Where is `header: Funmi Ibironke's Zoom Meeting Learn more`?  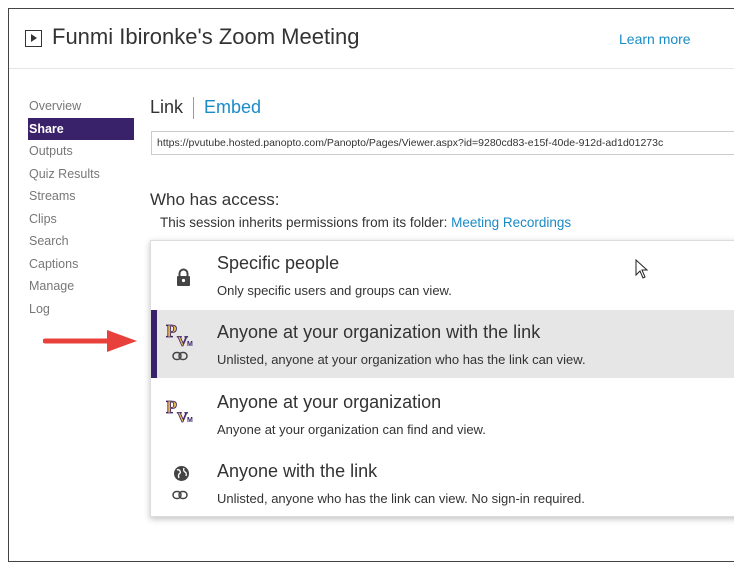 header: Funmi Ibironke's Zoom Meeting Learn more is located at coordinates (371, 39).